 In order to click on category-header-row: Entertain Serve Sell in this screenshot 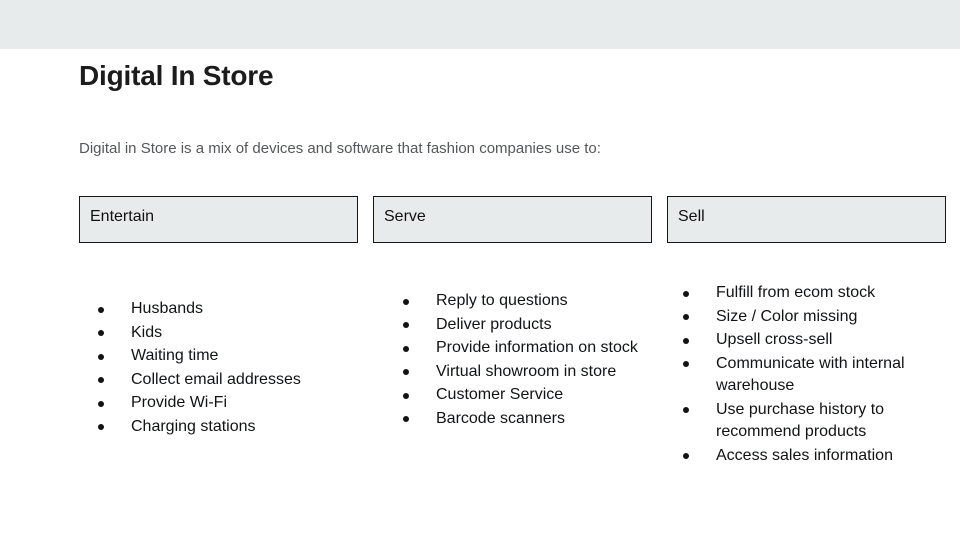, I will do `click(512, 220)`.